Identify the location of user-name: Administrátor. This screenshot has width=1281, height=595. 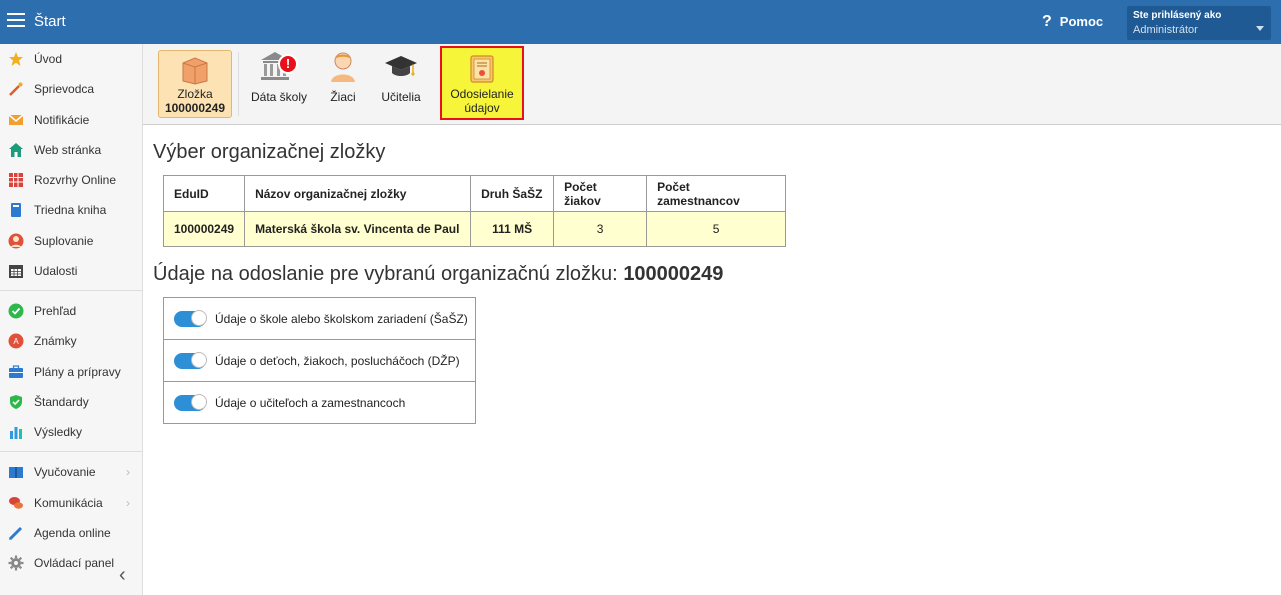
(1165, 30).